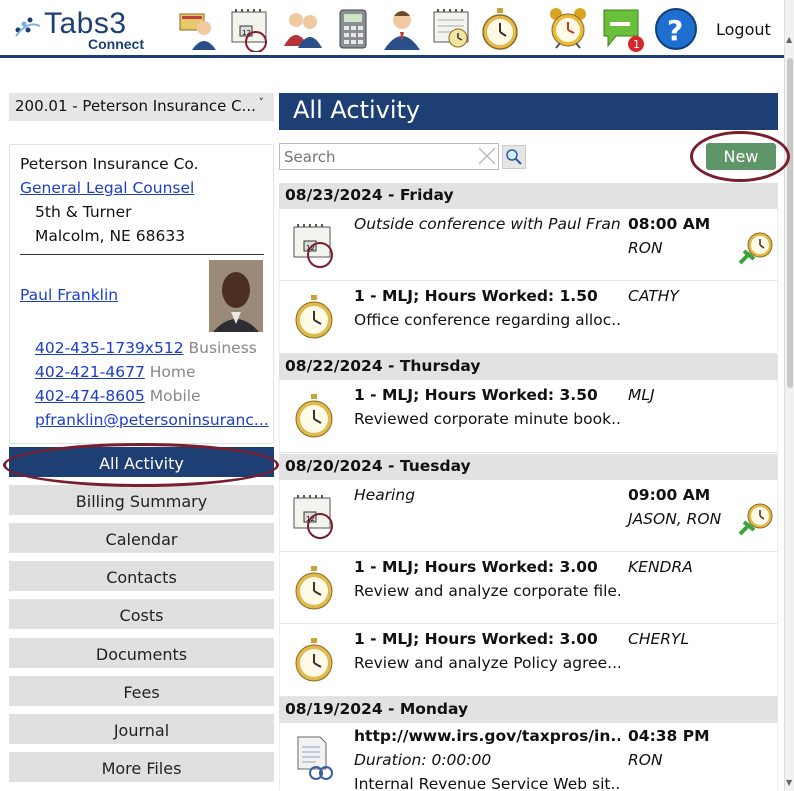 This screenshot has width=794, height=791. What do you see at coordinates (528, 111) in the screenshot?
I see `page-title: All Activity` at bounding box center [528, 111].